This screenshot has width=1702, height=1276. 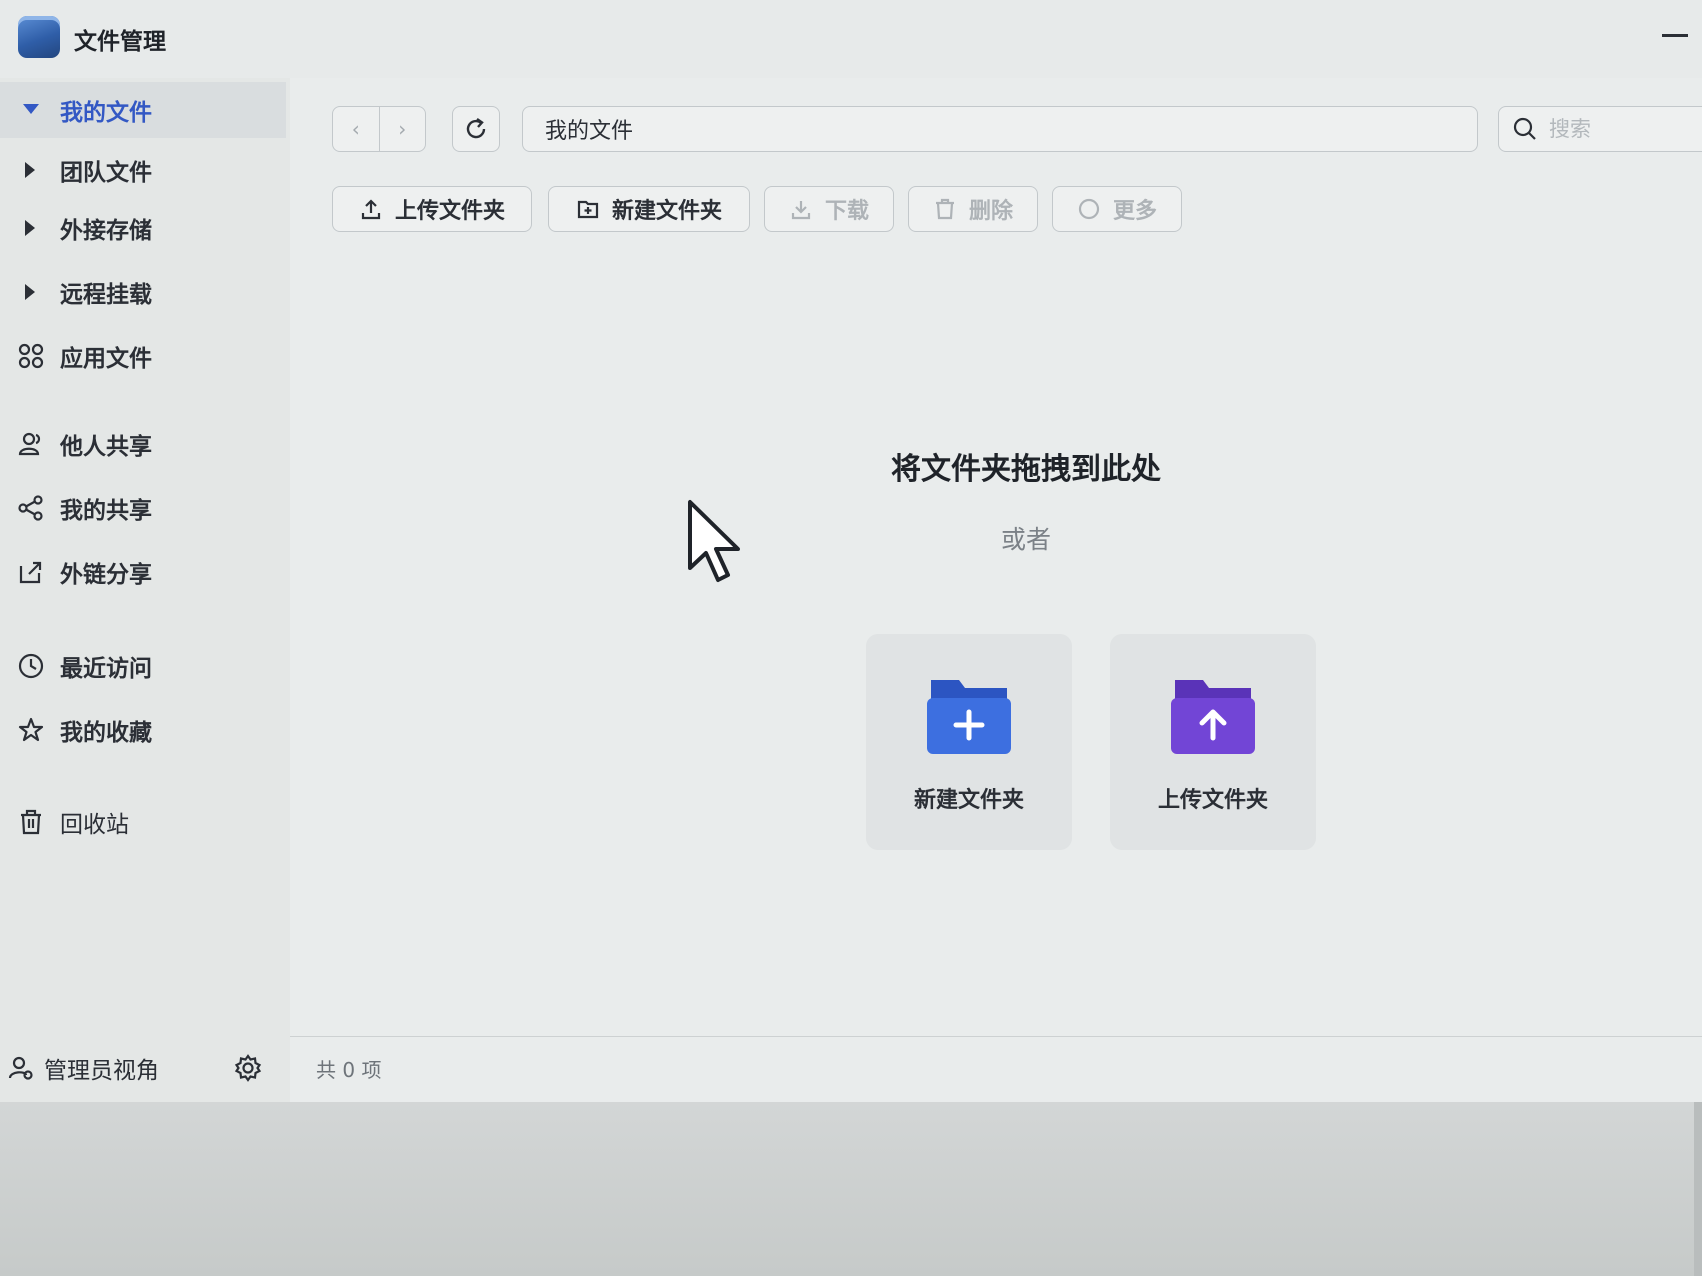 What do you see at coordinates (666, 211) in the screenshot?
I see `new-folder-label: 新建文件夹` at bounding box center [666, 211].